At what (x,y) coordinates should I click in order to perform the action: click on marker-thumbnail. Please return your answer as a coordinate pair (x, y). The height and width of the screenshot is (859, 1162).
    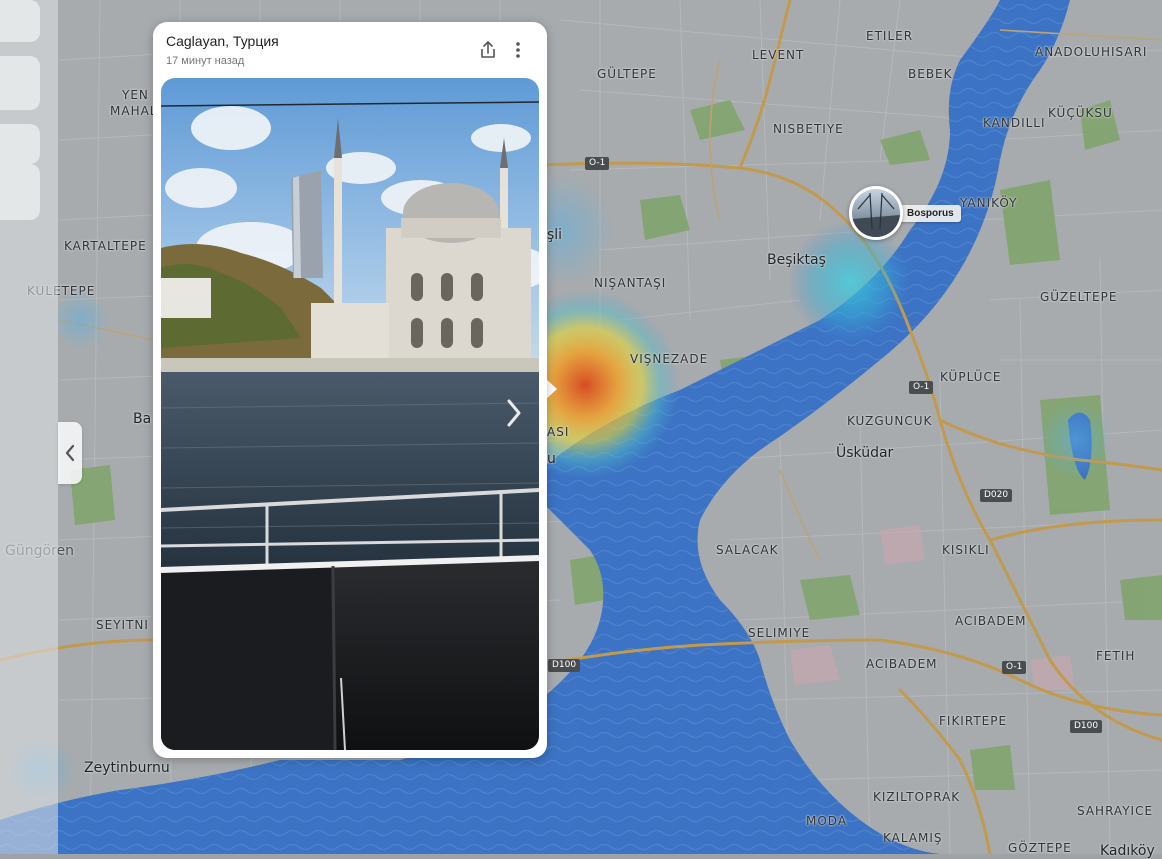
    Looking at the image, I should click on (876, 213).